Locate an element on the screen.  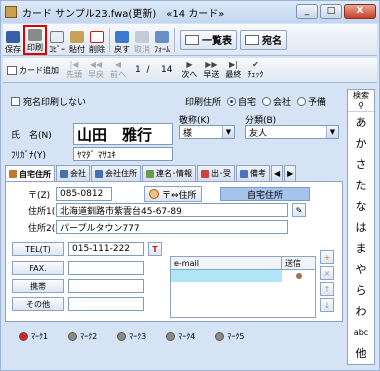
mobile-button: 携帯 is located at coordinates (38, 286).